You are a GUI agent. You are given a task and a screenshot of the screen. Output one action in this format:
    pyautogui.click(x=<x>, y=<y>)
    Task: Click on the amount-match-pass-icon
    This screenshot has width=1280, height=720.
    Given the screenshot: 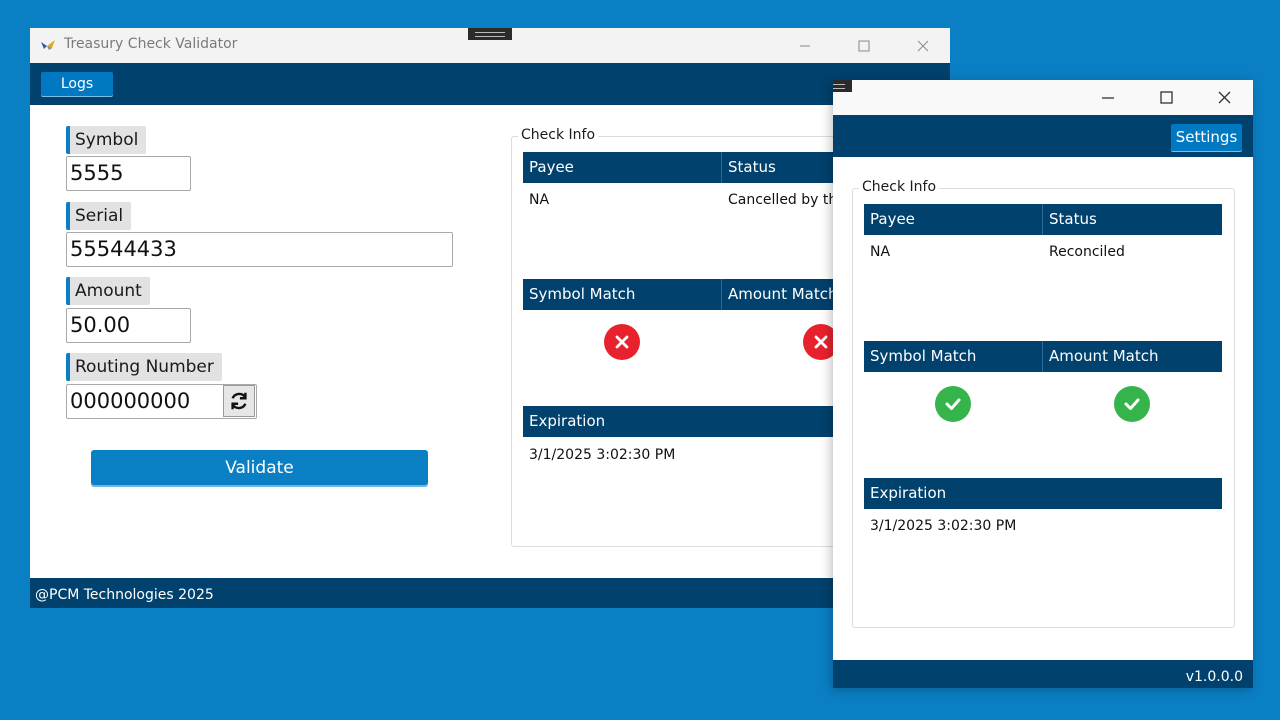 What is the action you would take?
    pyautogui.click(x=1132, y=404)
    